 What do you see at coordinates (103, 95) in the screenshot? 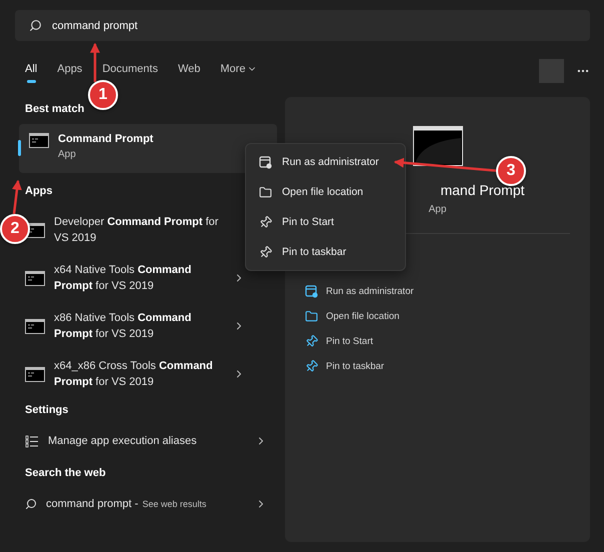
I see `step-number: 1` at bounding box center [103, 95].